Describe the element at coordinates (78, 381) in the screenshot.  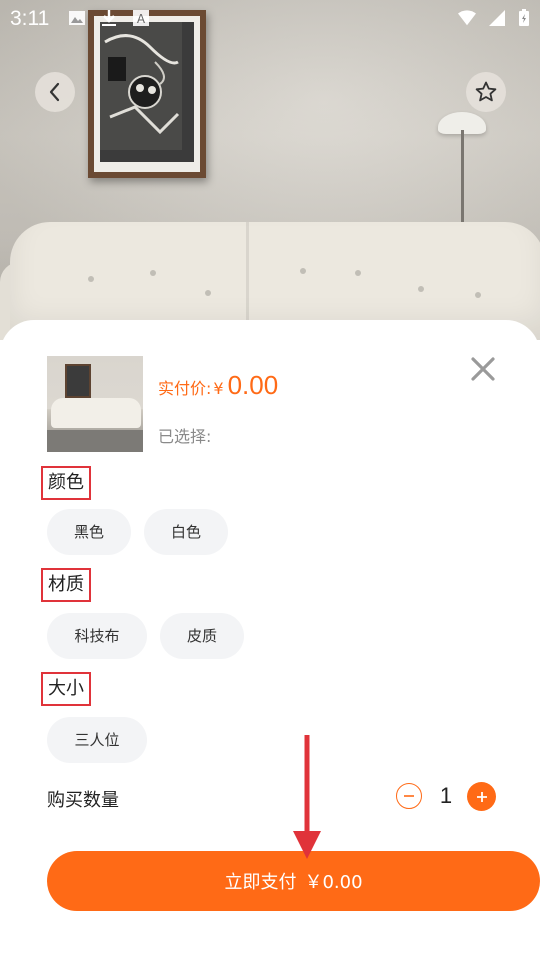
I see `thumbnail-painting` at that location.